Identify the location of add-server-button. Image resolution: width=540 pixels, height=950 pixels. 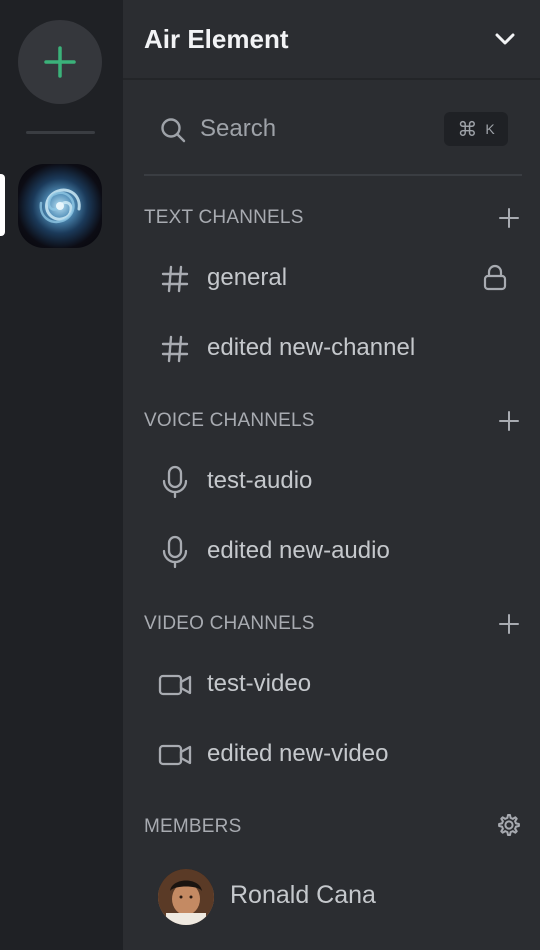
(60, 62).